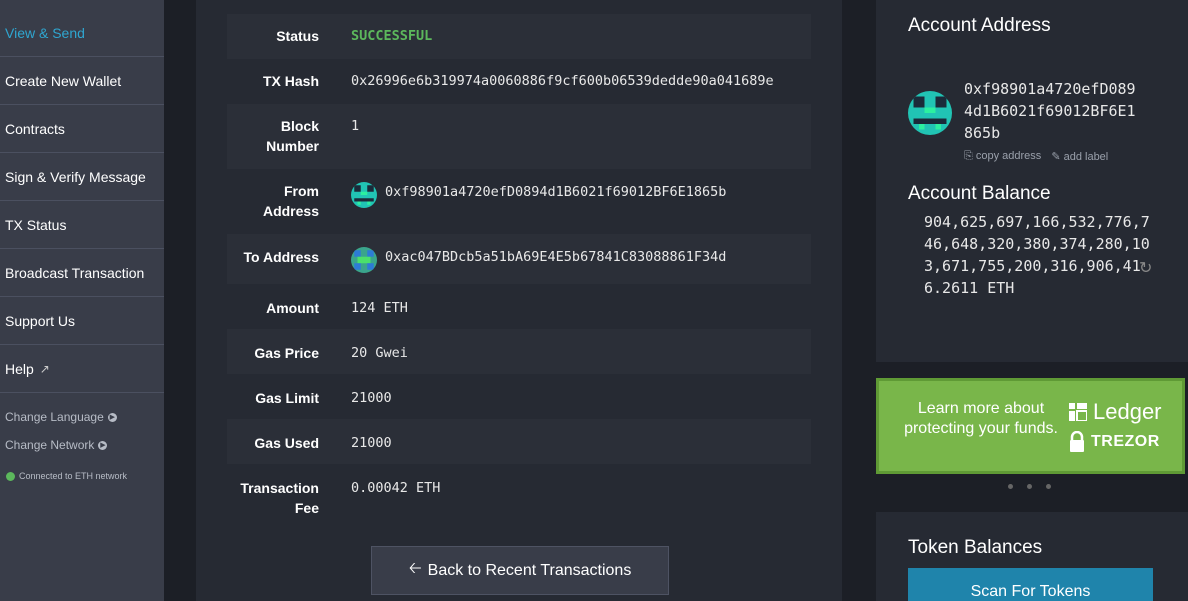  I want to click on gas-limit-label: Gas Limit, so click(287, 398).